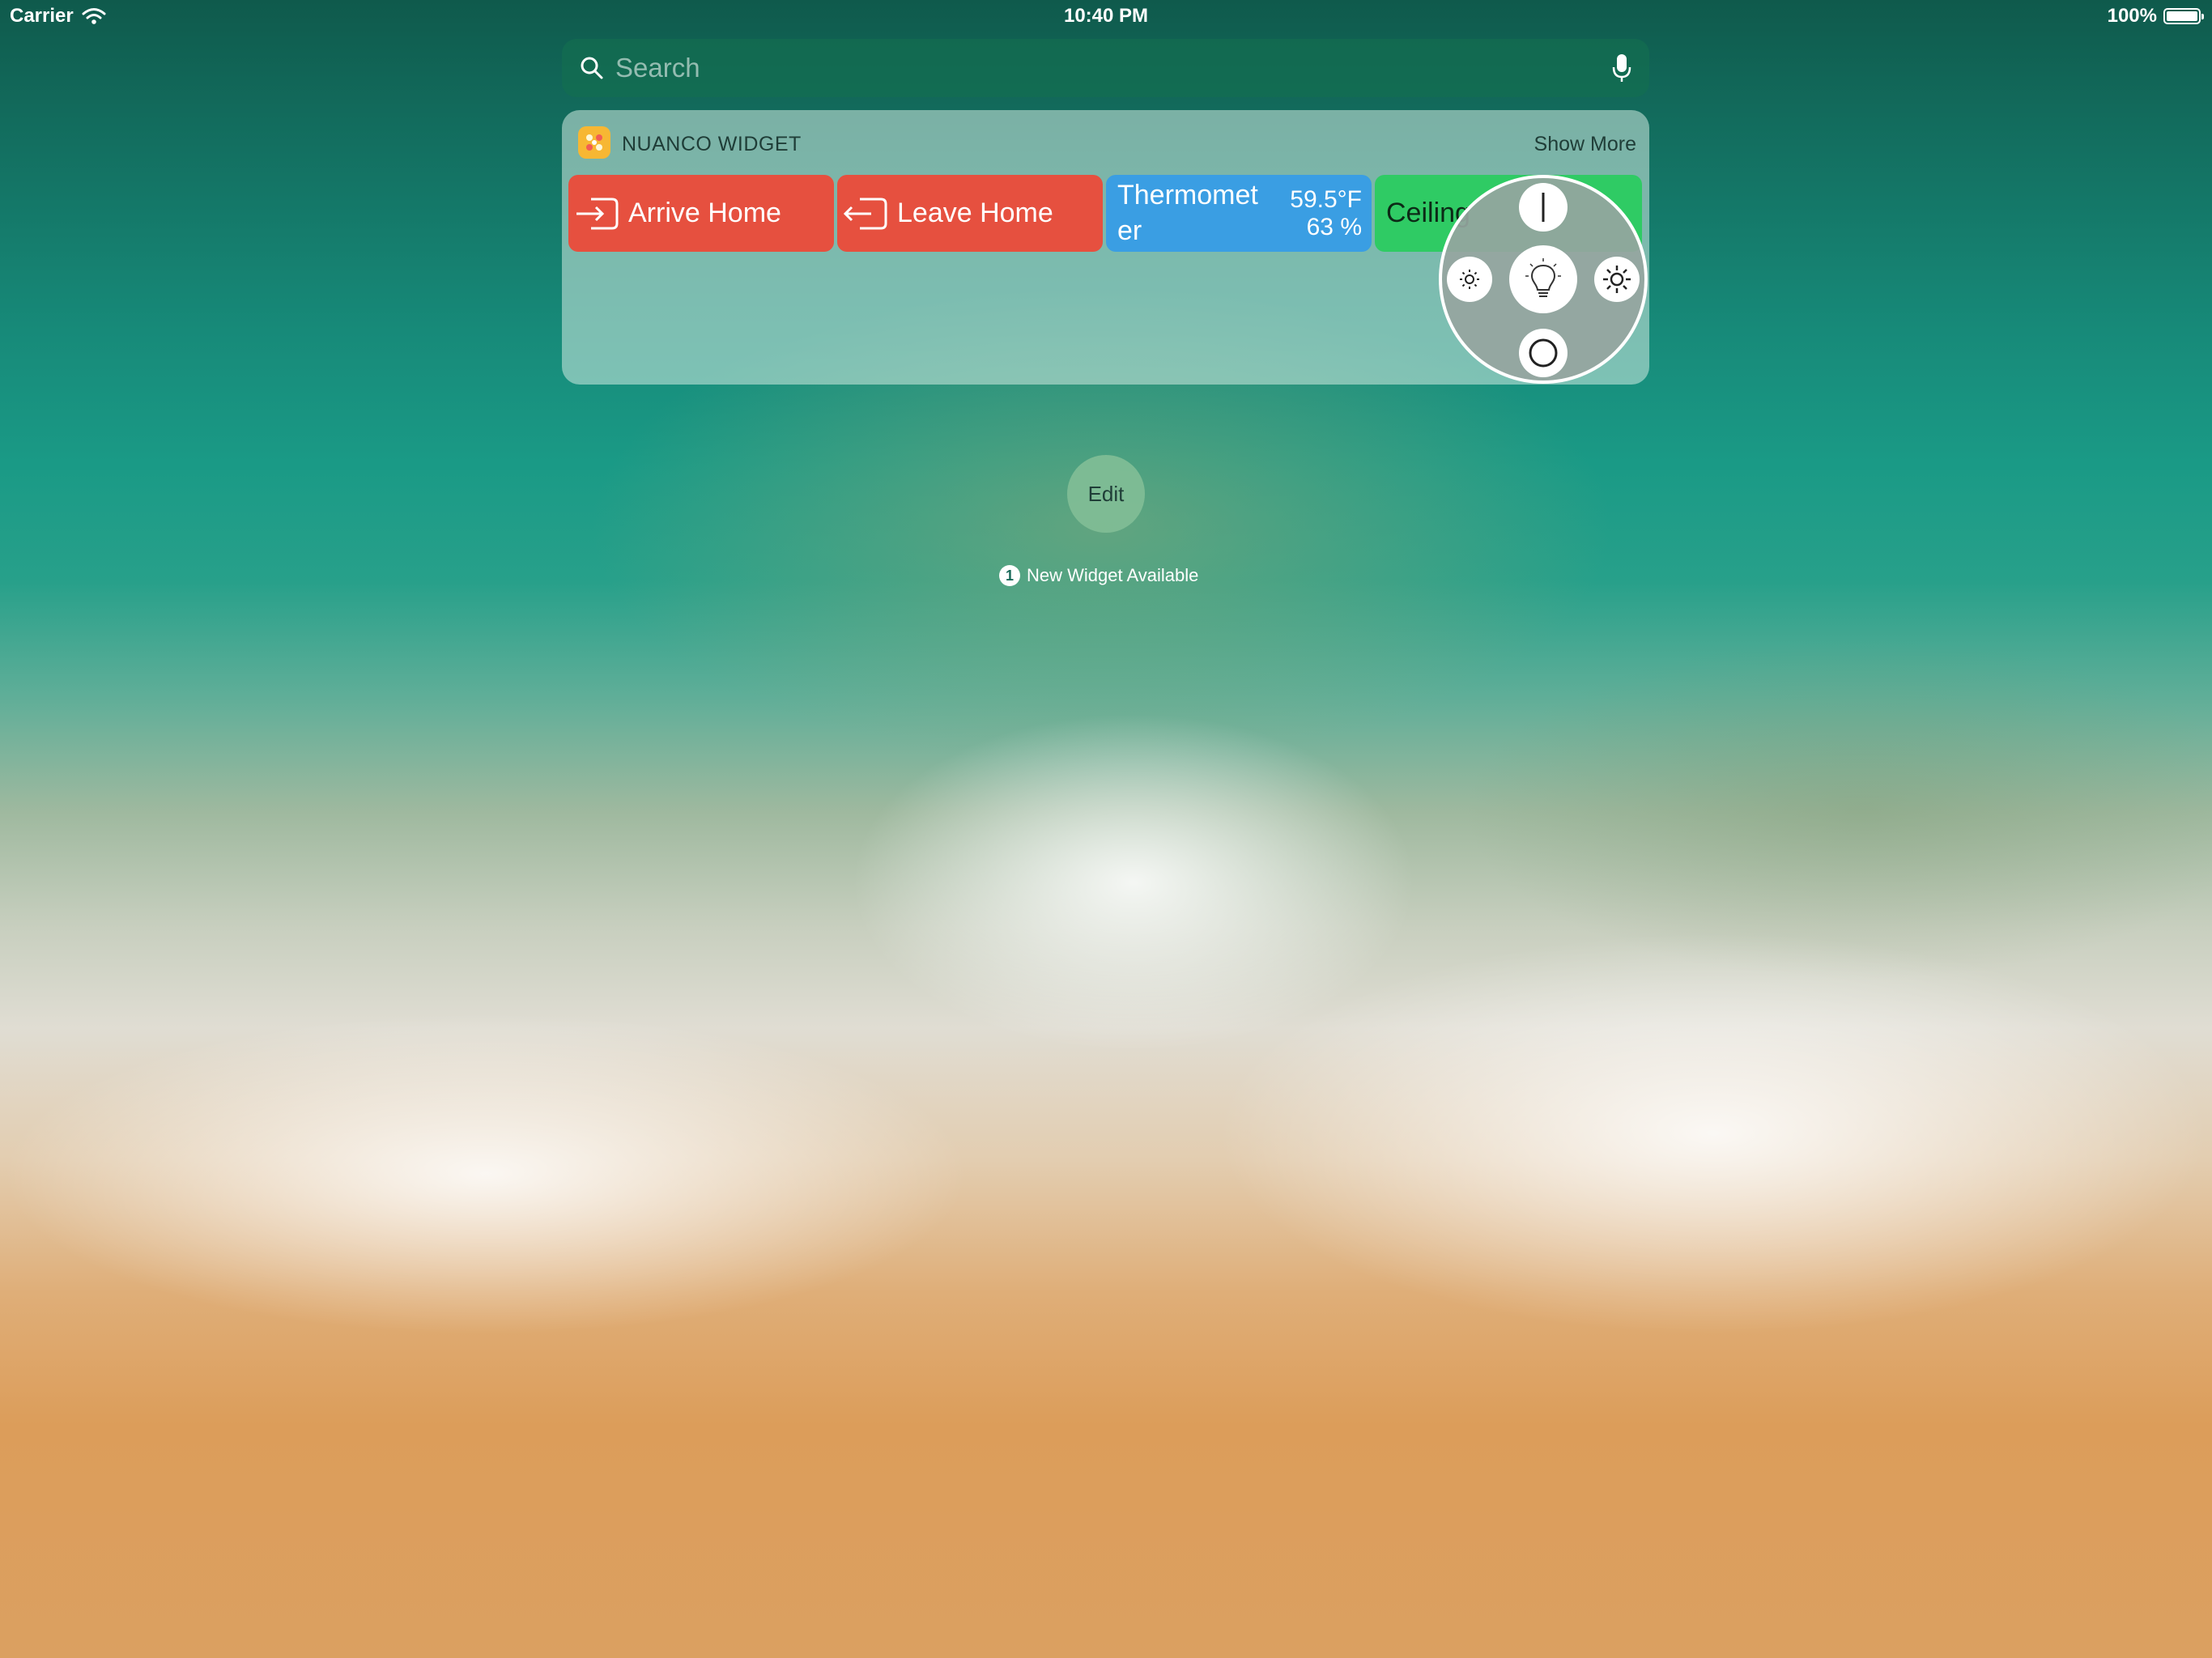 Image resolution: width=2212 pixels, height=1658 pixels. Describe the element at coordinates (2132, 16) in the screenshot. I see `battery-percent: 100%` at that location.